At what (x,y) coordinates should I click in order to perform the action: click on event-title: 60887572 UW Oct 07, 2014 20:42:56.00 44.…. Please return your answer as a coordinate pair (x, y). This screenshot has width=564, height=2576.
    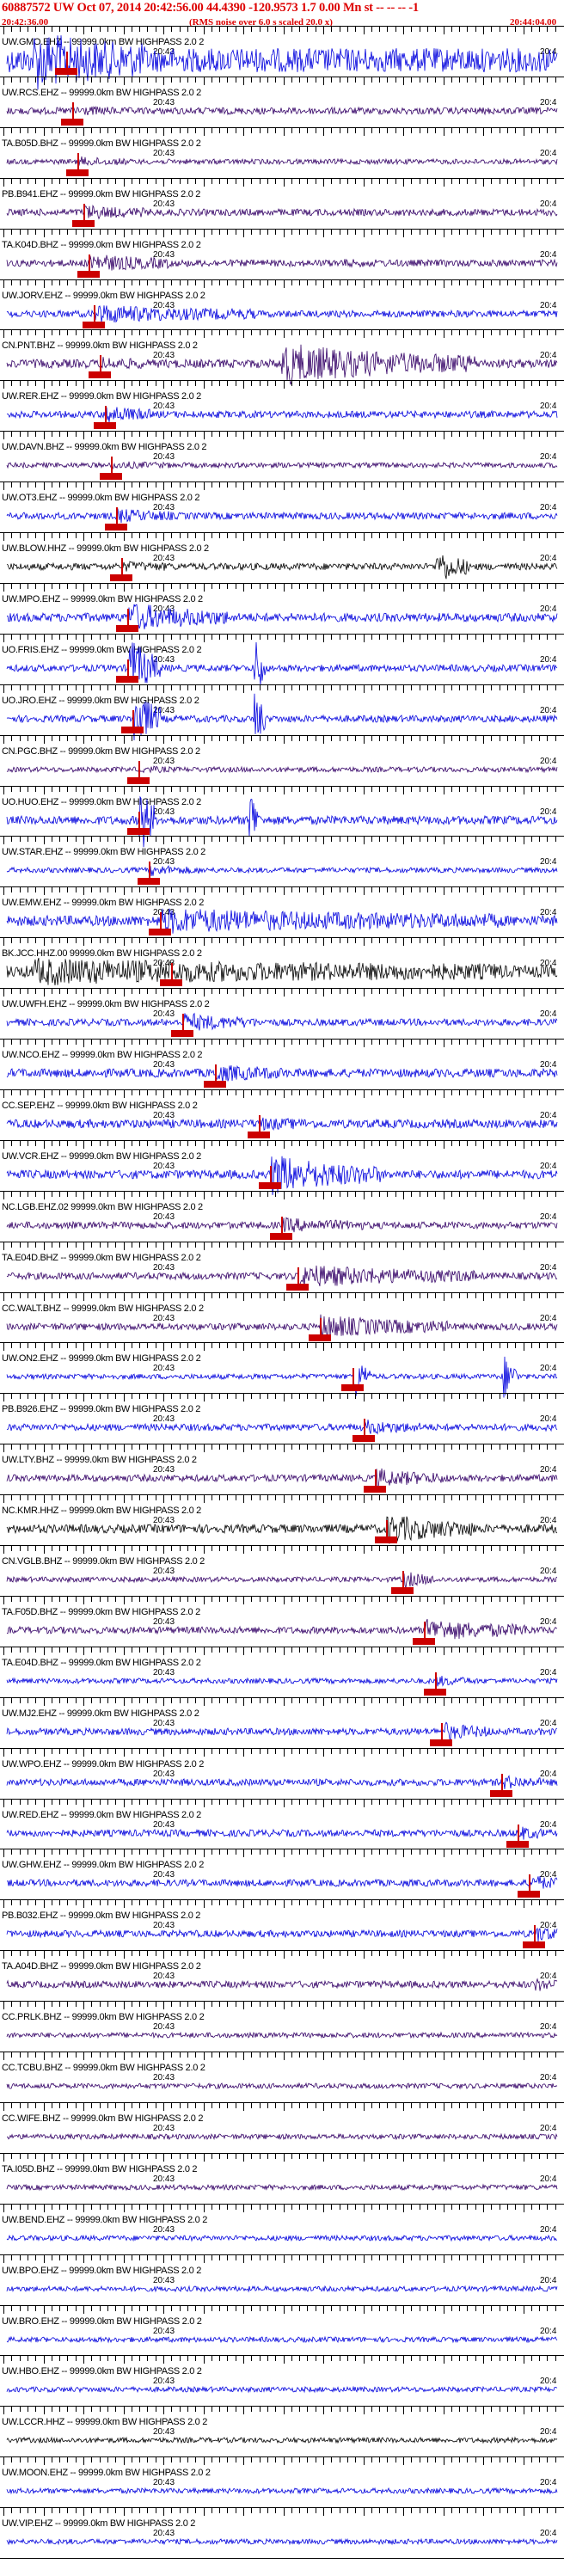
    Looking at the image, I should click on (210, 8).